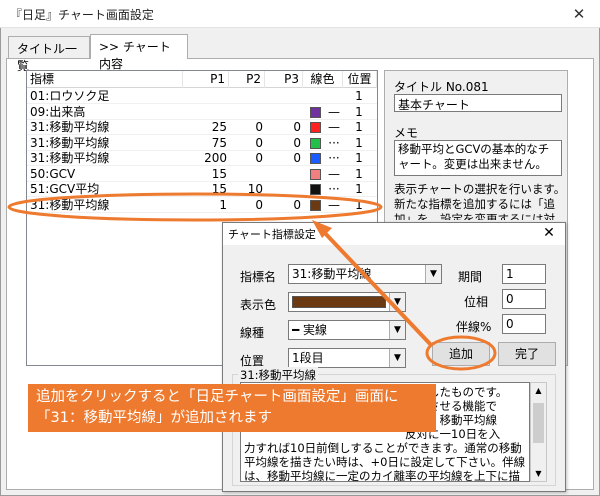 Image resolution: width=600 pixels, height=496 pixels. What do you see at coordinates (538, 423) in the screenshot?
I see `scroll-thumb` at bounding box center [538, 423].